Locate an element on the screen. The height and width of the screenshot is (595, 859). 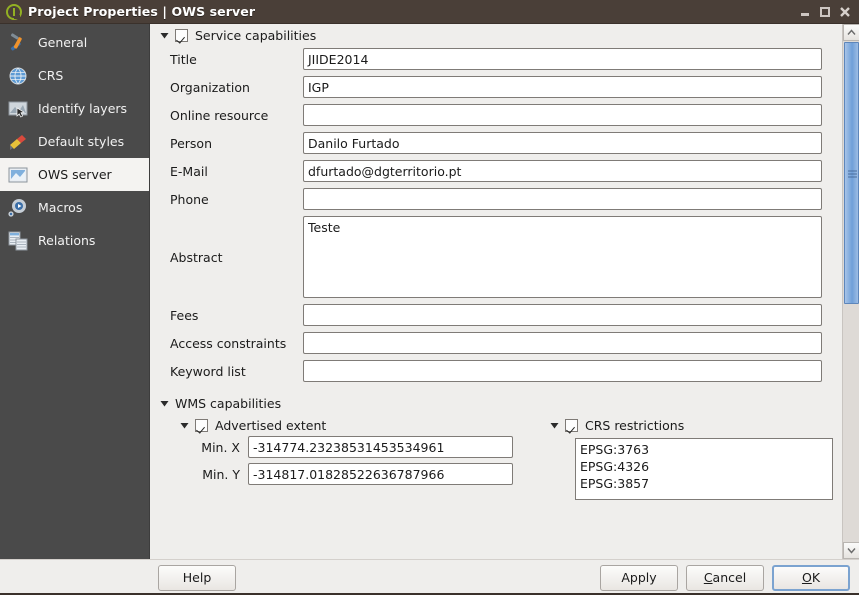
sidebar-item-default-styles: Default styles is located at coordinates (74, 141).